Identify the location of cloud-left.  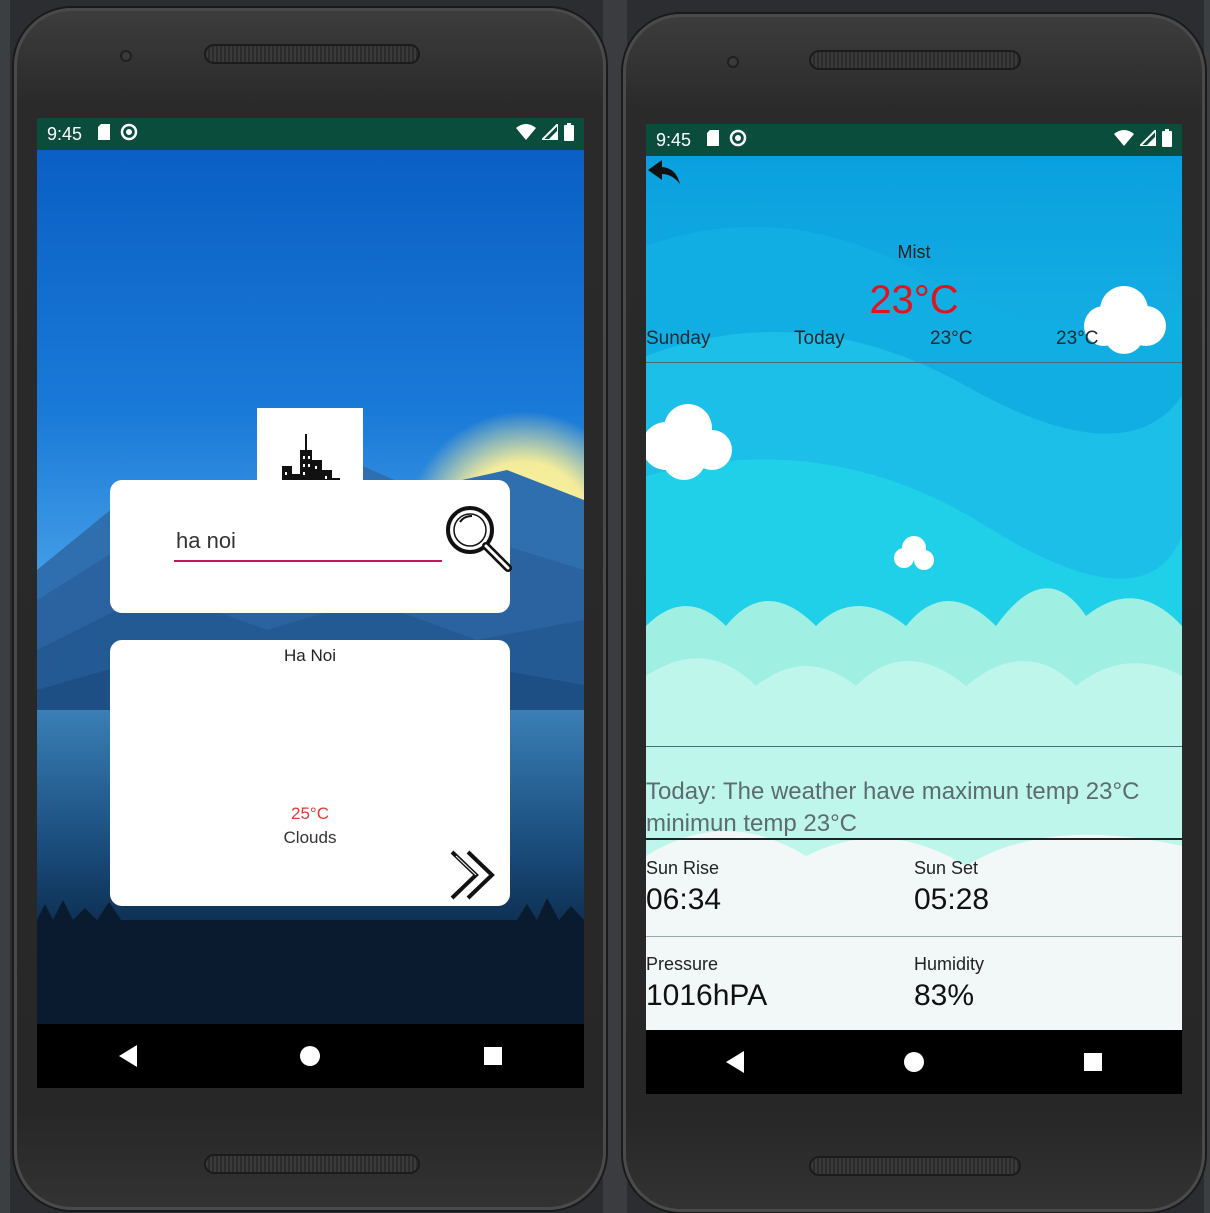
(689, 442).